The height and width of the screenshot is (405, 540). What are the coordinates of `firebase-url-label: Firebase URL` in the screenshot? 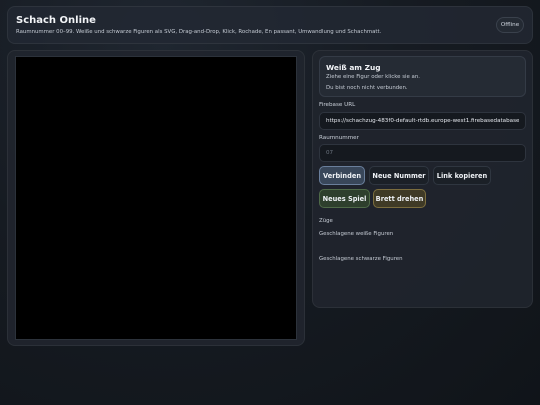 It's located at (337, 105).